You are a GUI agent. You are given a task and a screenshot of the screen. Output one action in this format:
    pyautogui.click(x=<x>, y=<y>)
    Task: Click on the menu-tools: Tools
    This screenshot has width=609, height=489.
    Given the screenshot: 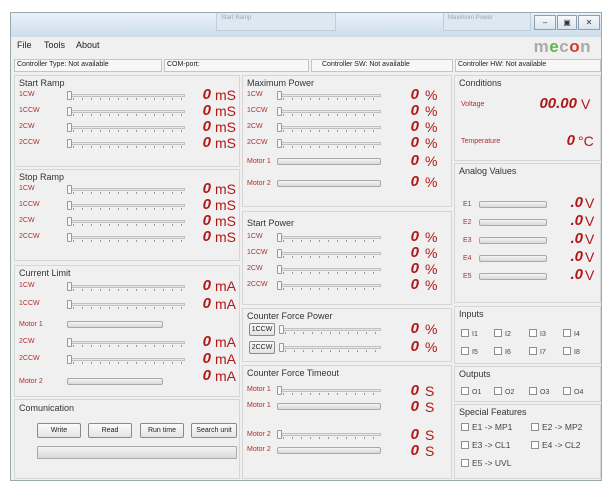 What is the action you would take?
    pyautogui.click(x=54, y=45)
    